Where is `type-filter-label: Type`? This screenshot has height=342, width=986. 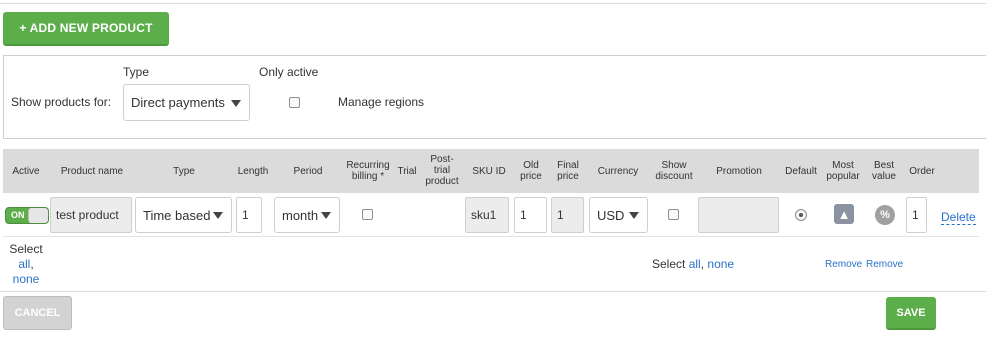
type-filter-label: Type is located at coordinates (136, 72).